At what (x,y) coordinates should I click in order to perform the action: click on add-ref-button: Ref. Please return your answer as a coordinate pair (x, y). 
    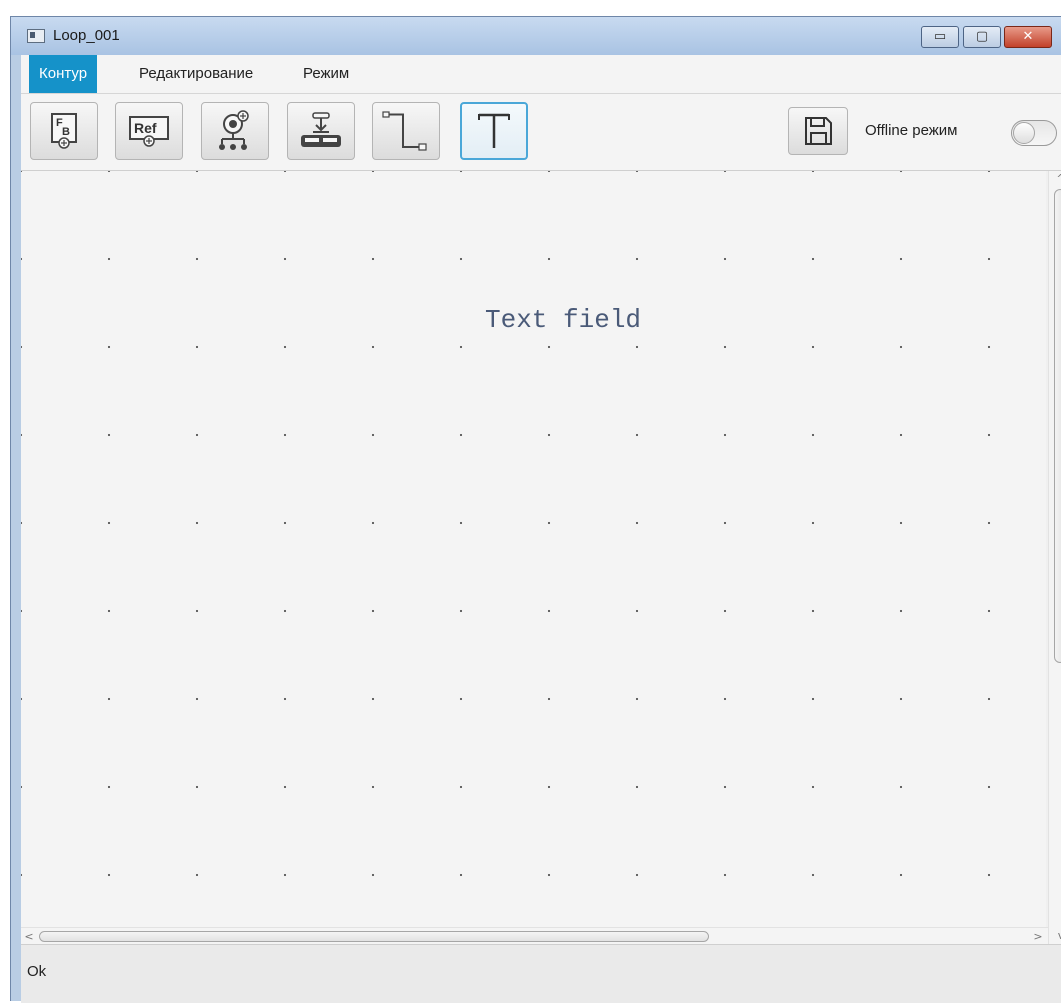
    Looking at the image, I should click on (149, 131).